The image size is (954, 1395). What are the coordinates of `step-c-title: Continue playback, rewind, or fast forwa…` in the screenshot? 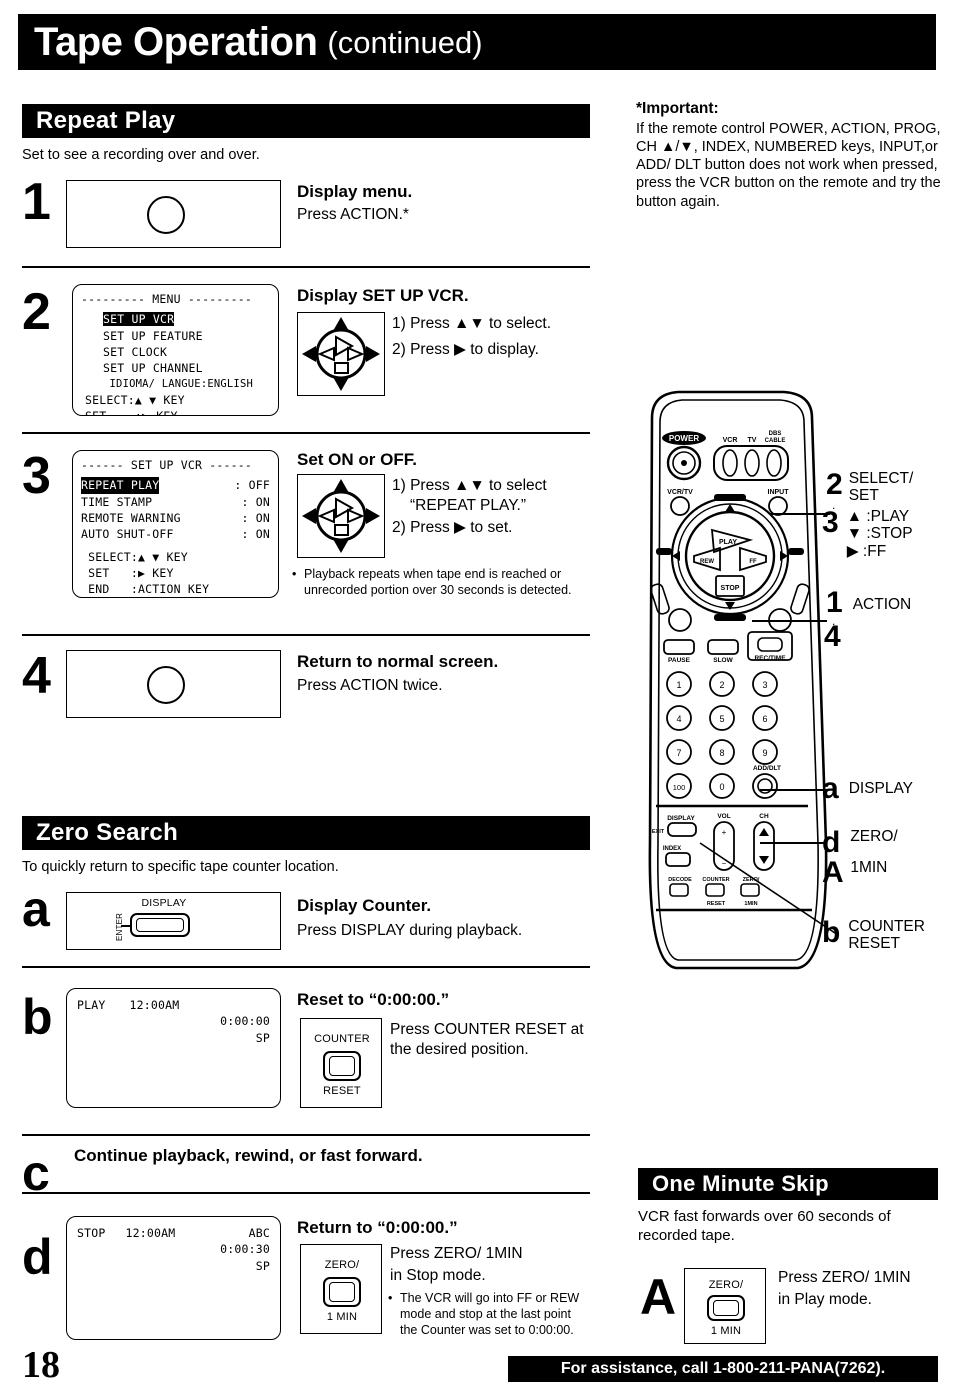 It's located at (248, 1155).